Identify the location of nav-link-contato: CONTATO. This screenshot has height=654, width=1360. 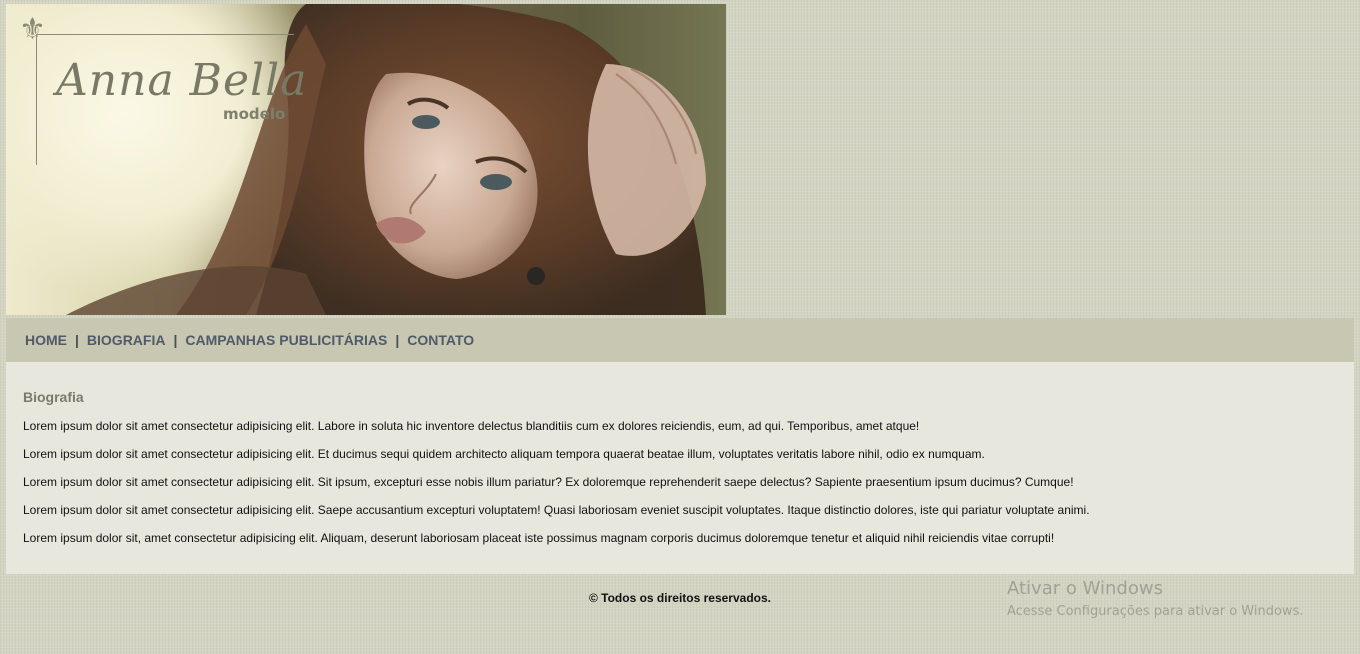
(440, 340).